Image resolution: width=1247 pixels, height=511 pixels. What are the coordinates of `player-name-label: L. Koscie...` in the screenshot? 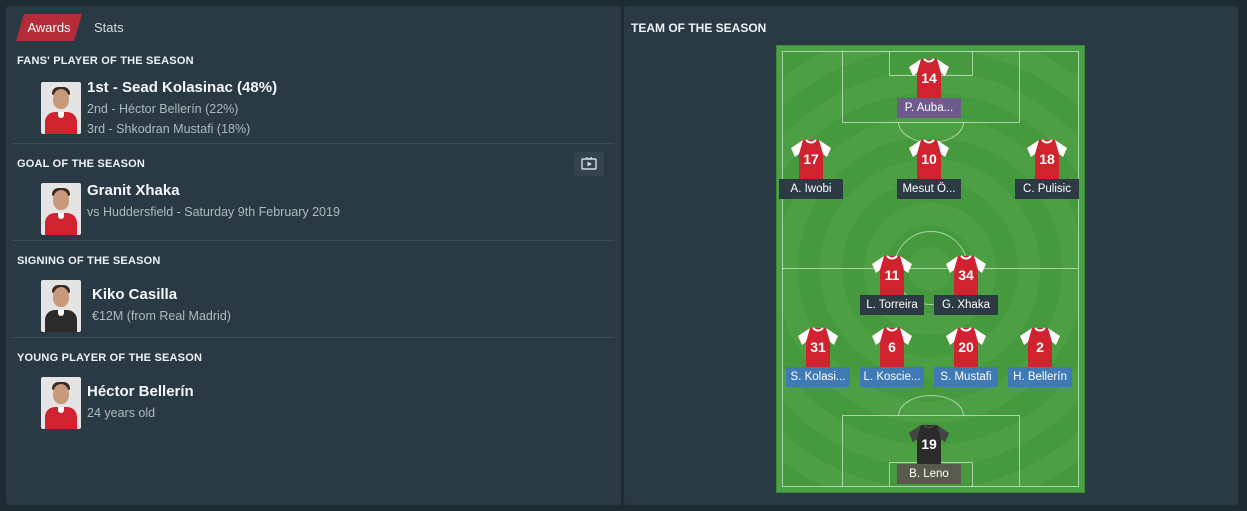 It's located at (892, 377).